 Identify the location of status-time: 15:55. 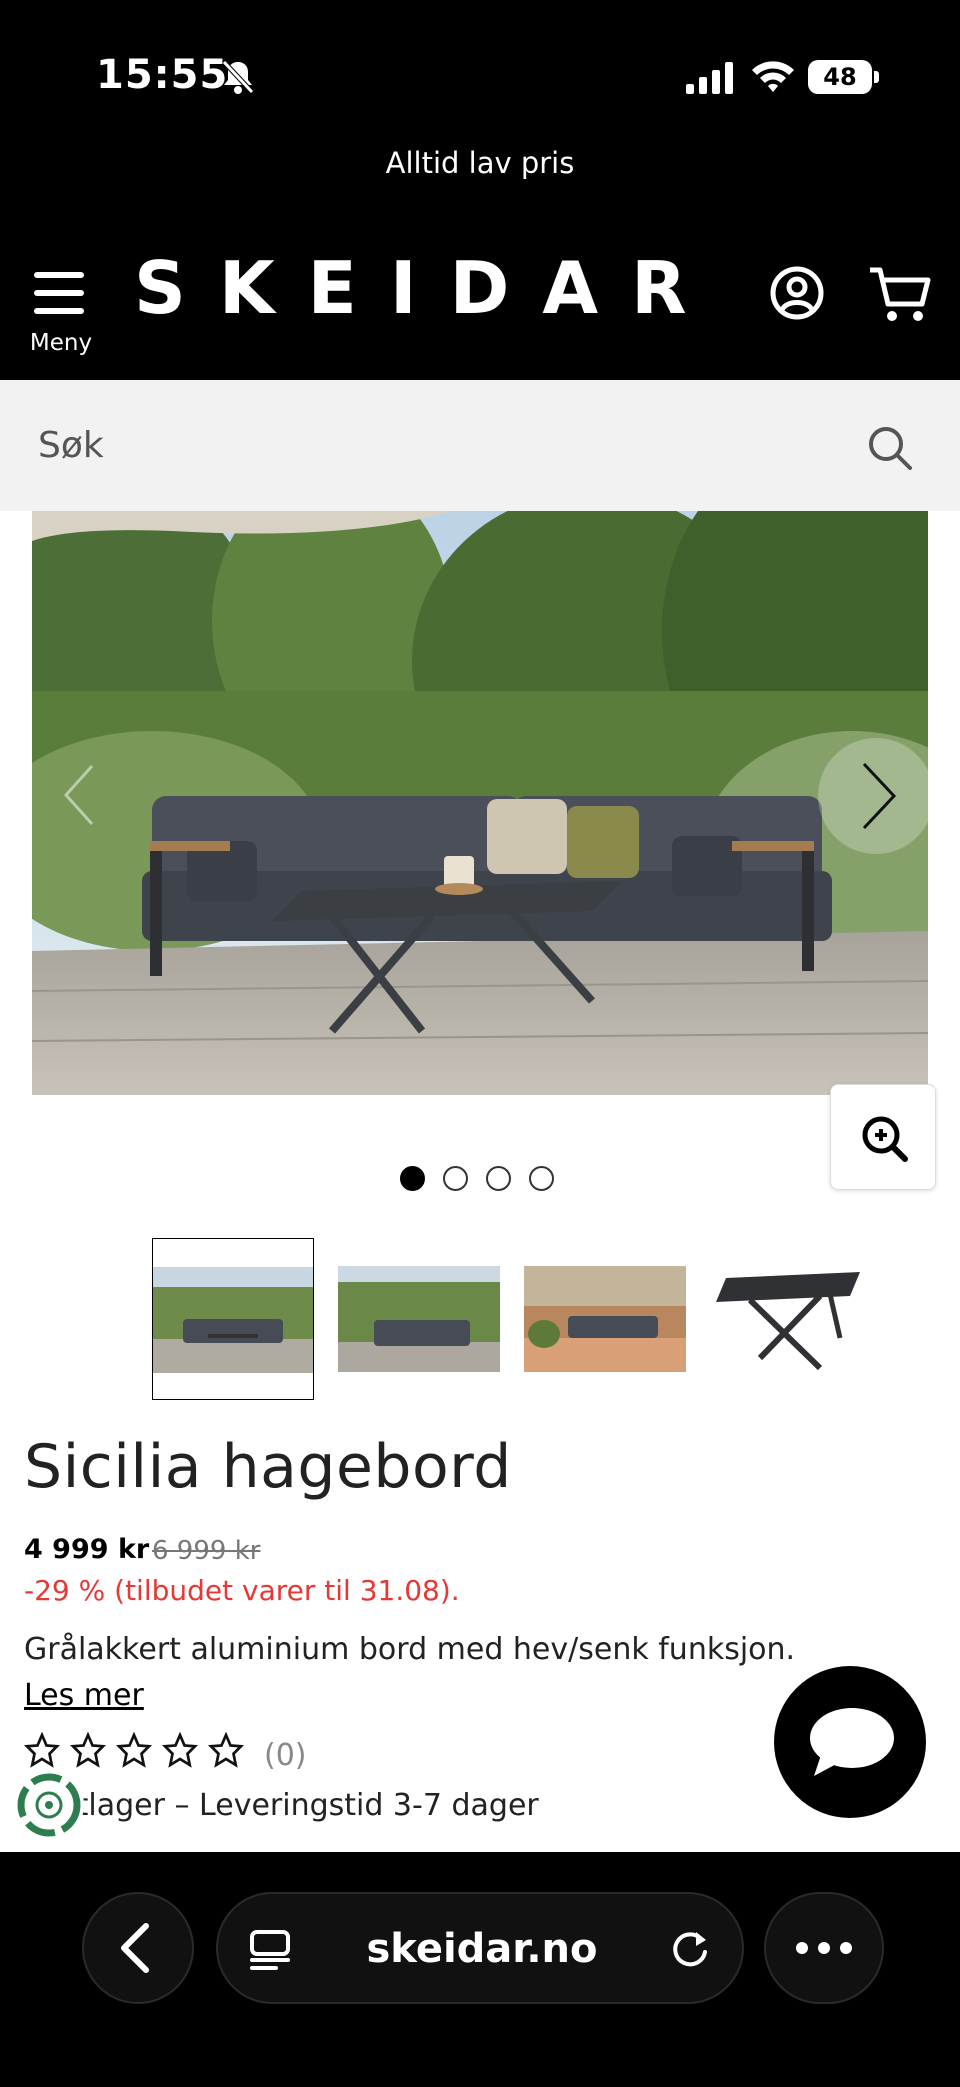
(162, 75).